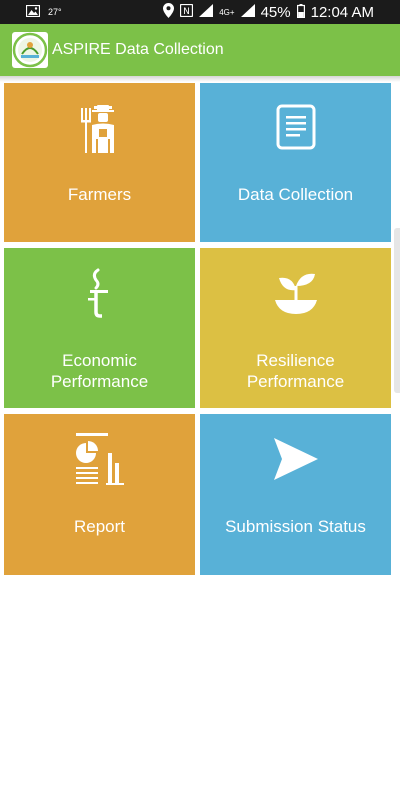  What do you see at coordinates (296, 461) in the screenshot?
I see `send-icon` at bounding box center [296, 461].